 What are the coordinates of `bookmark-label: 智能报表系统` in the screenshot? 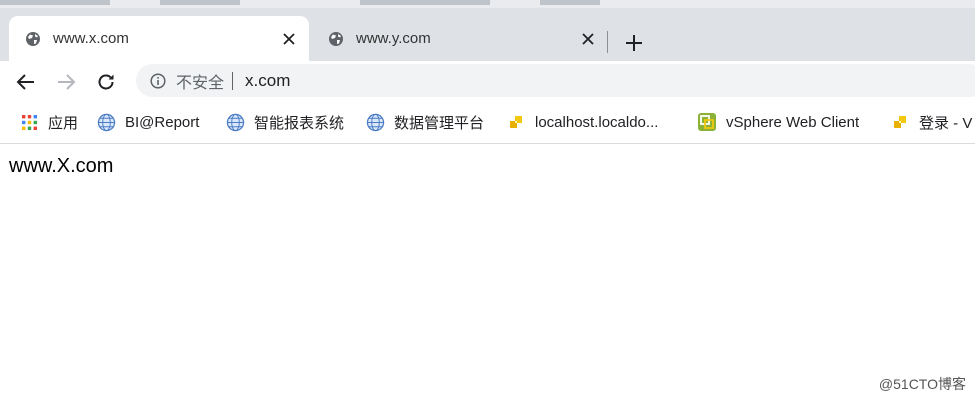 It's located at (299, 123).